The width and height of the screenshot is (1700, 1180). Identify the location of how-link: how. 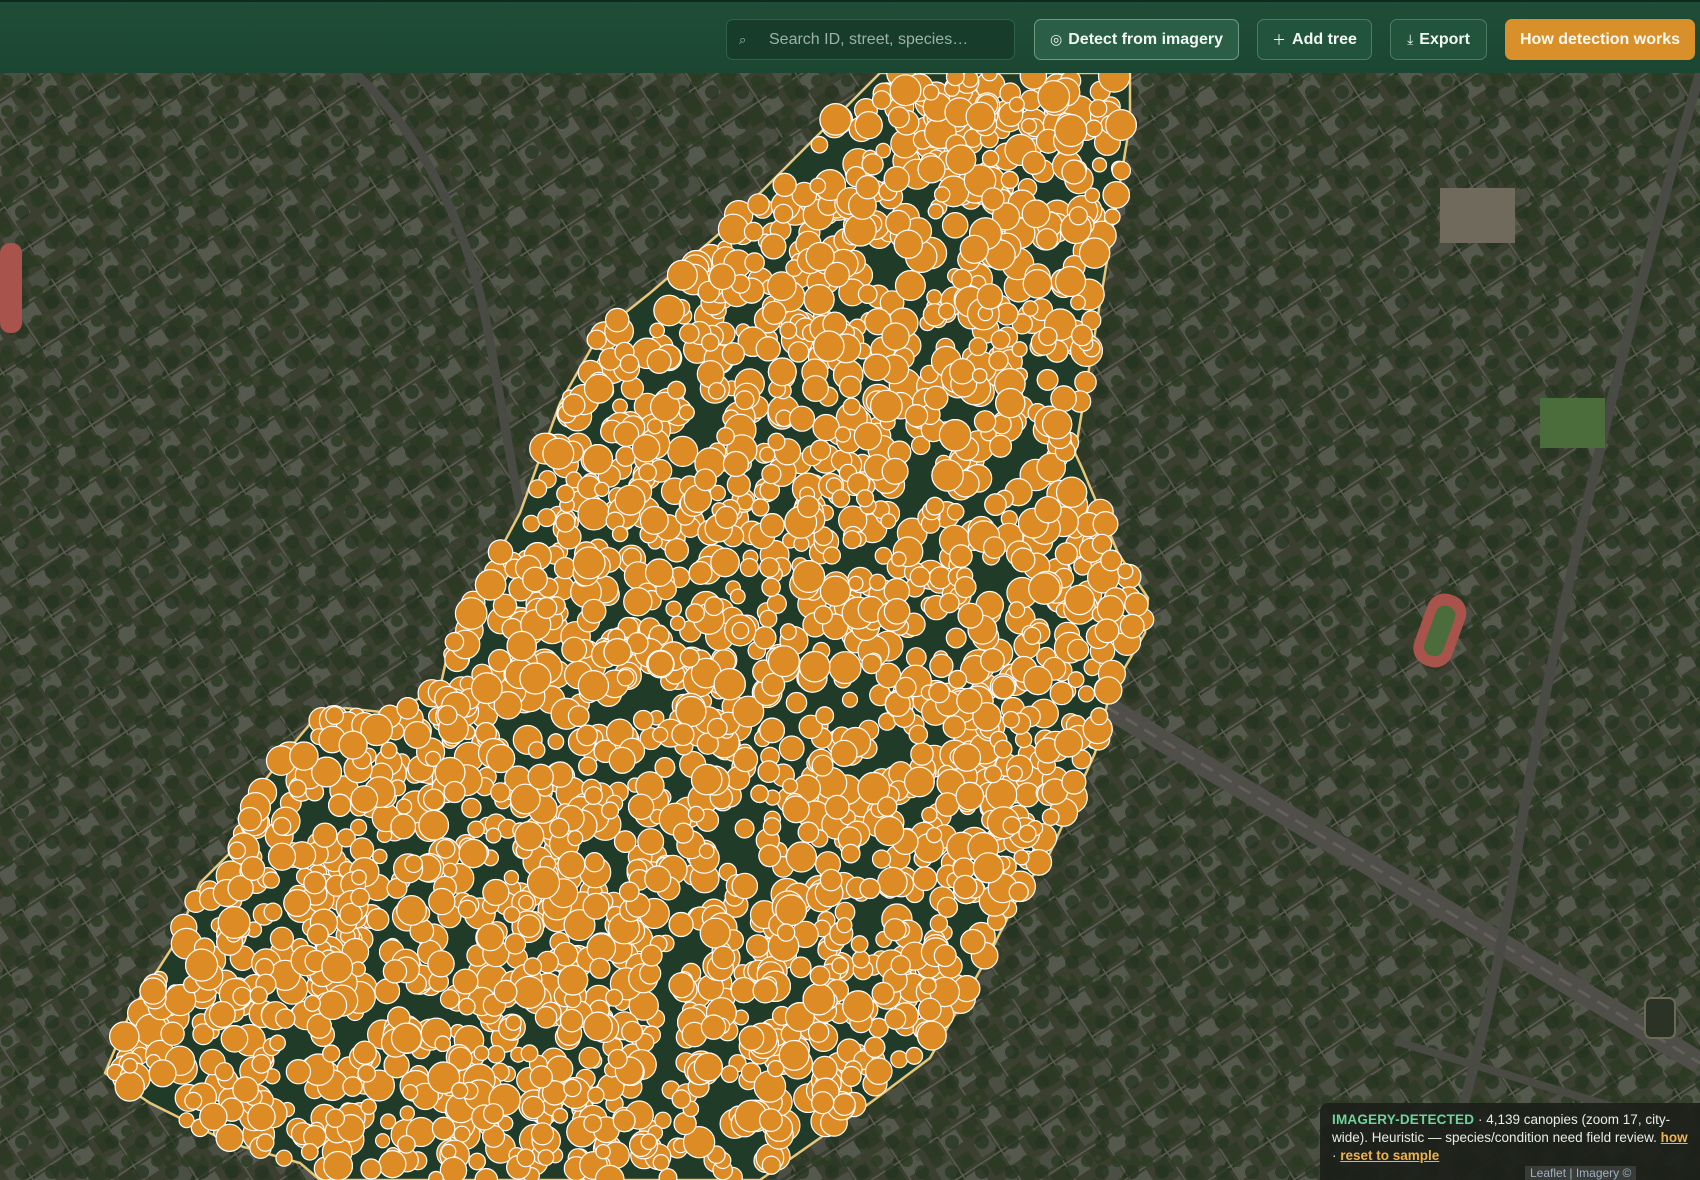
(1674, 1137).